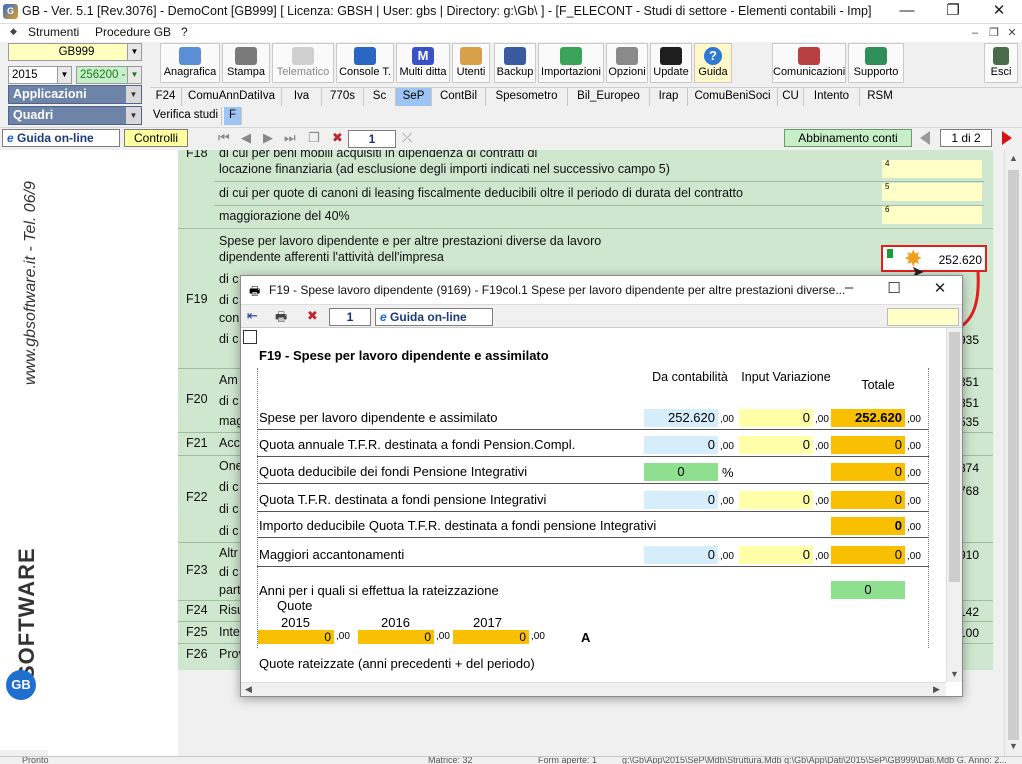  Describe the element at coordinates (252, 316) in the screenshot. I see `exit-dialog-icon: ⇤` at that location.